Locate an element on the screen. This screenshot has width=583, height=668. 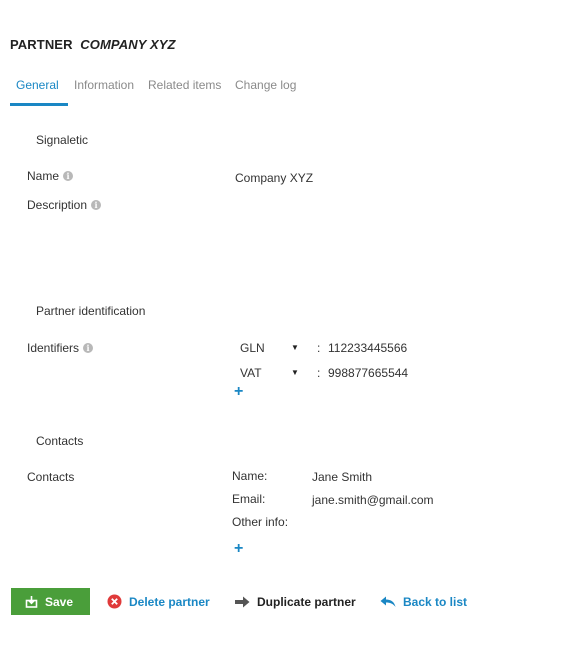
delete-icon is located at coordinates (114, 601).